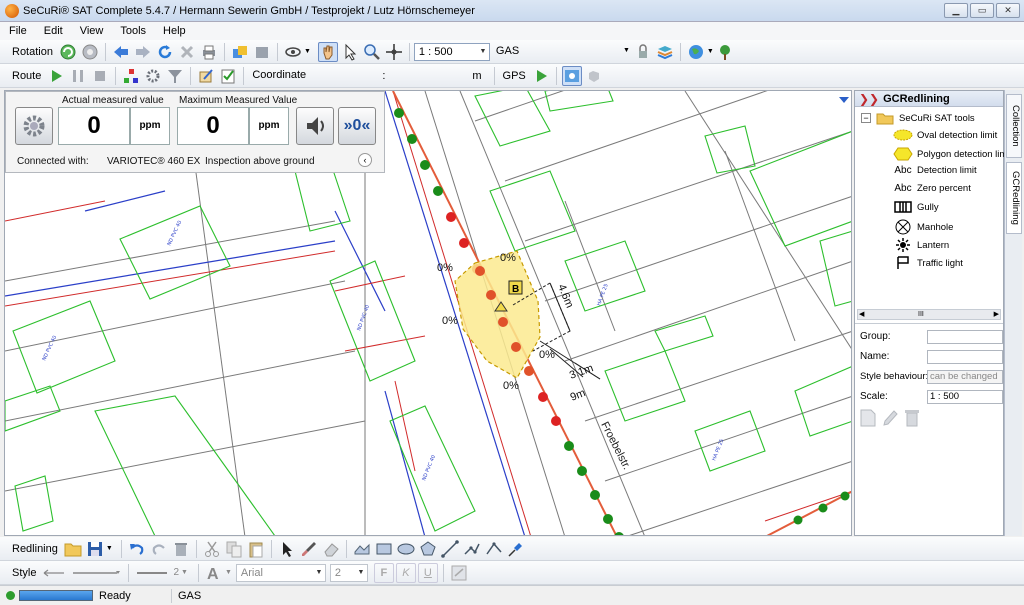  What do you see at coordinates (710, 51) in the screenshot?
I see `globe-dropdown-icon: ▼` at bounding box center [710, 51].